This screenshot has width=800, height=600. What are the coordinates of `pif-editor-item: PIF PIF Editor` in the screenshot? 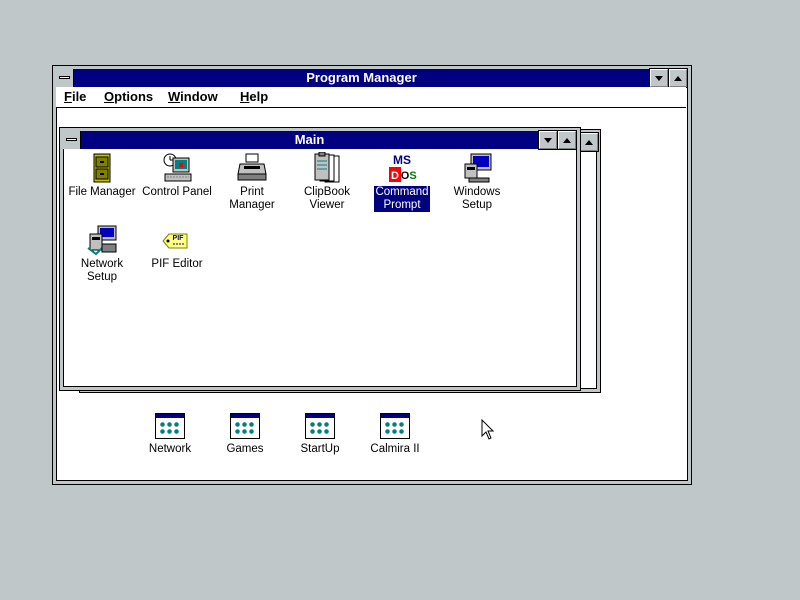 It's located at (177, 247).